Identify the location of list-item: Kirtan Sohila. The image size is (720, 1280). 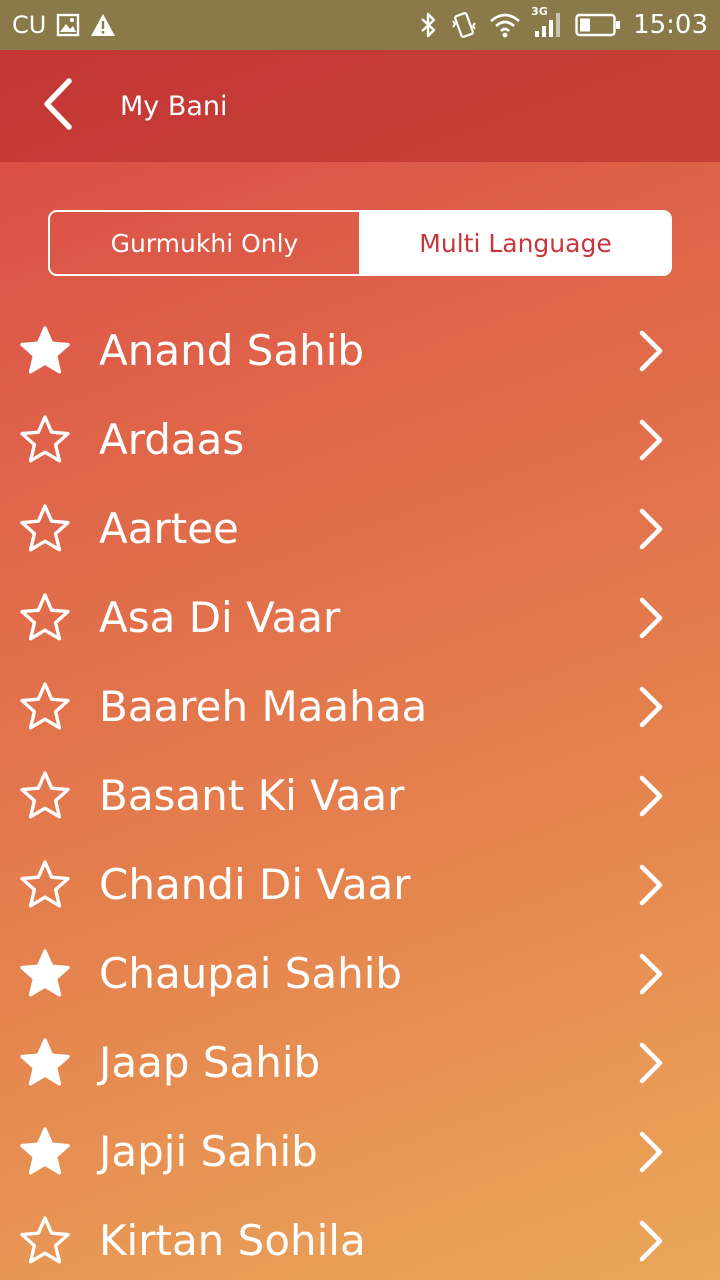
(360, 1238).